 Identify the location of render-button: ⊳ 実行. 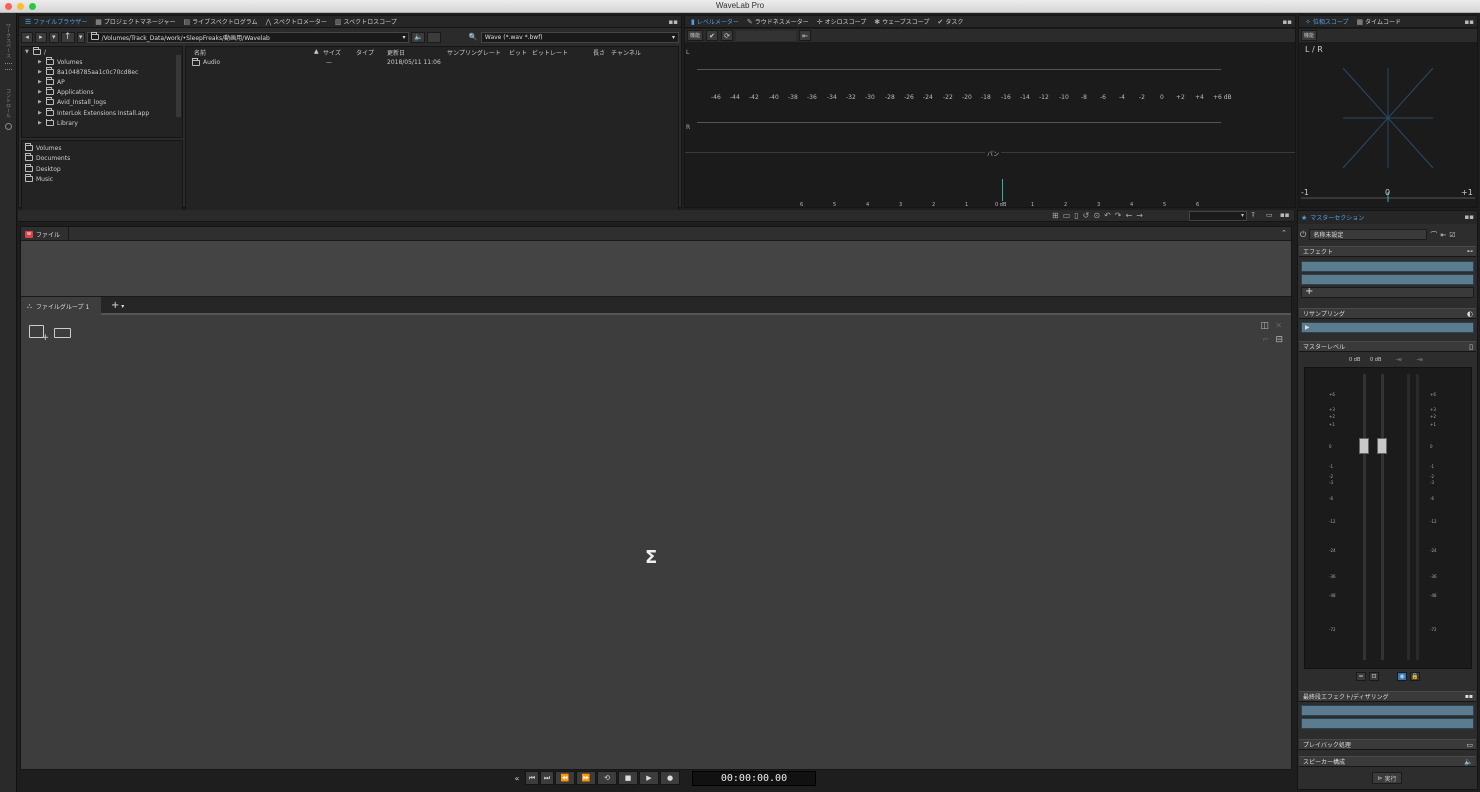
(1387, 778).